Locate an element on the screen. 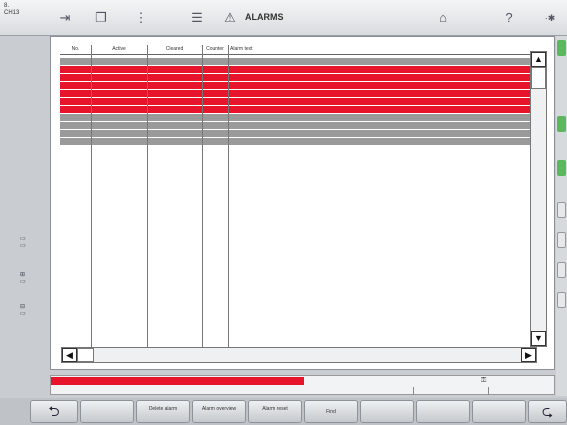 Image resolution: width=567 pixels, height=425 pixels. col-header-no: No. is located at coordinates (75, 49).